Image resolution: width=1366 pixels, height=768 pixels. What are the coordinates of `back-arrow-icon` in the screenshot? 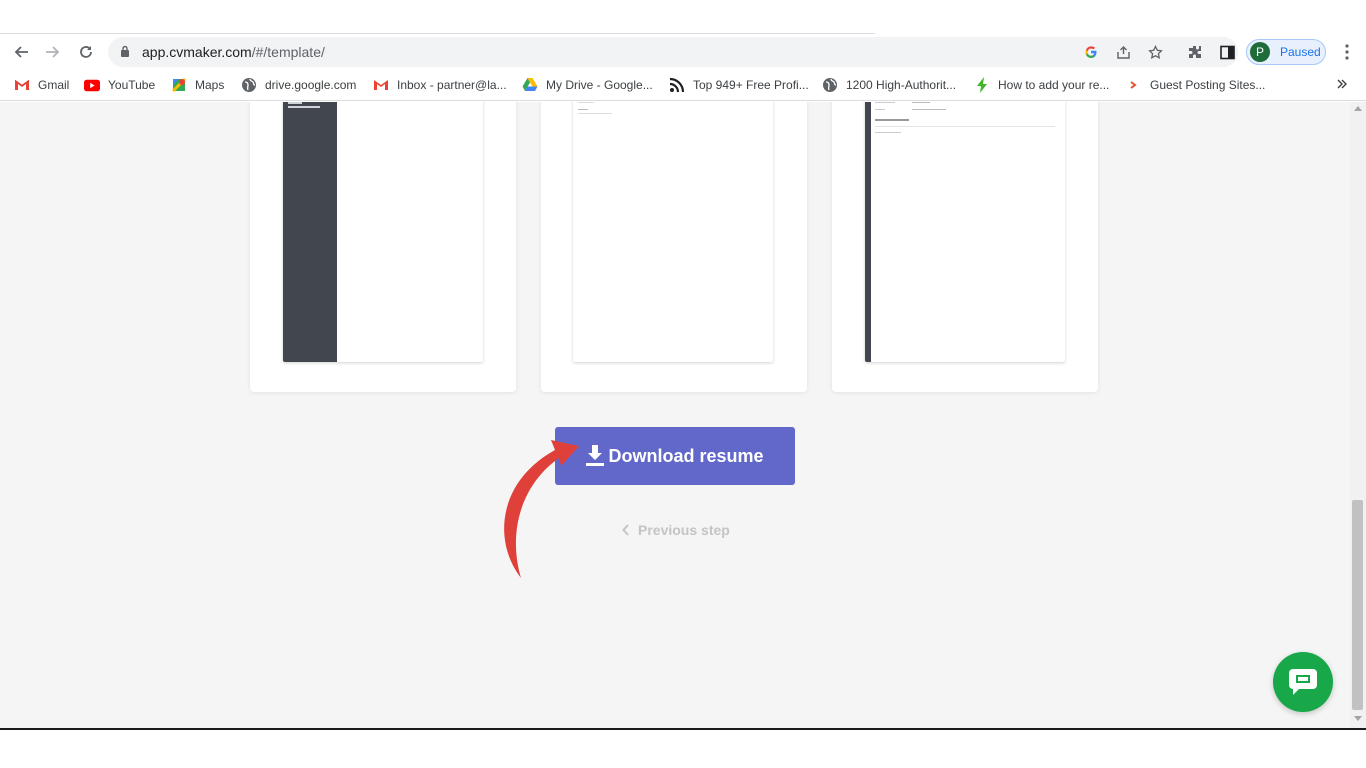 It's located at (21, 52).